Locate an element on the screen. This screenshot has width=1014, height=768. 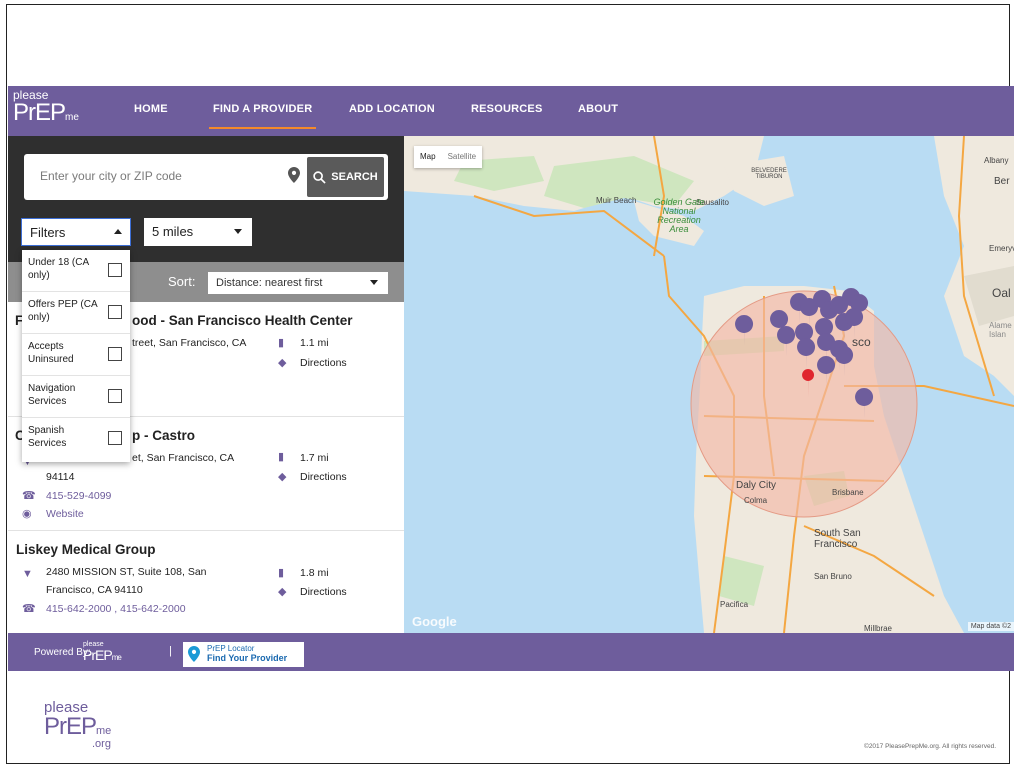
radius-select-value: 5 miles is located at coordinates (173, 231).